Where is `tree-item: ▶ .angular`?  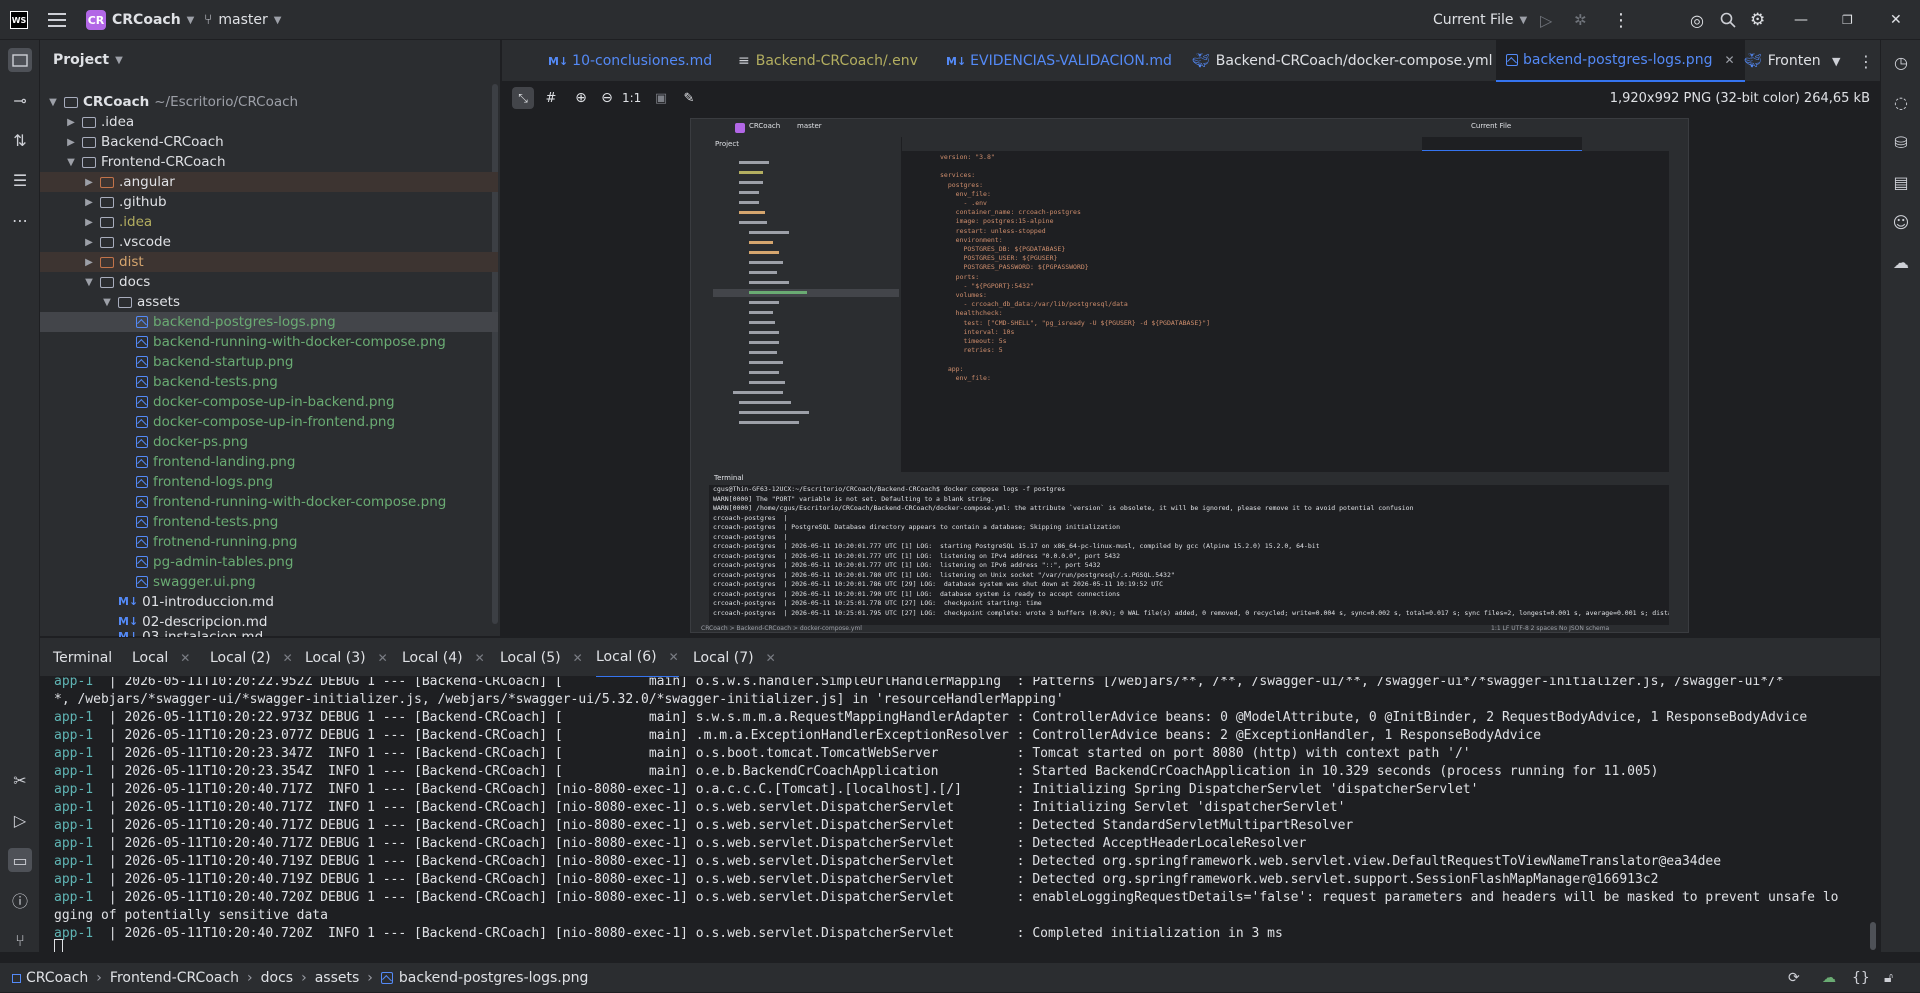
tree-item: ▶ .angular is located at coordinates (269, 182).